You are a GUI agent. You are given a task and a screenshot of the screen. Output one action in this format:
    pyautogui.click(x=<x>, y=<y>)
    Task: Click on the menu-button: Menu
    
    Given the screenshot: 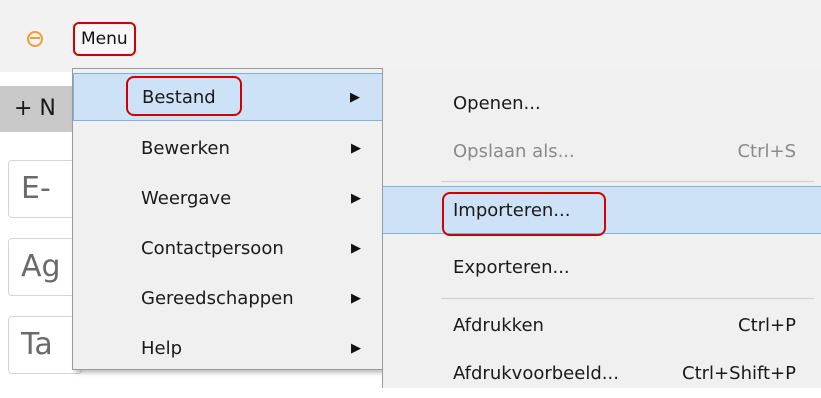 What is the action you would take?
    pyautogui.click(x=104, y=39)
    